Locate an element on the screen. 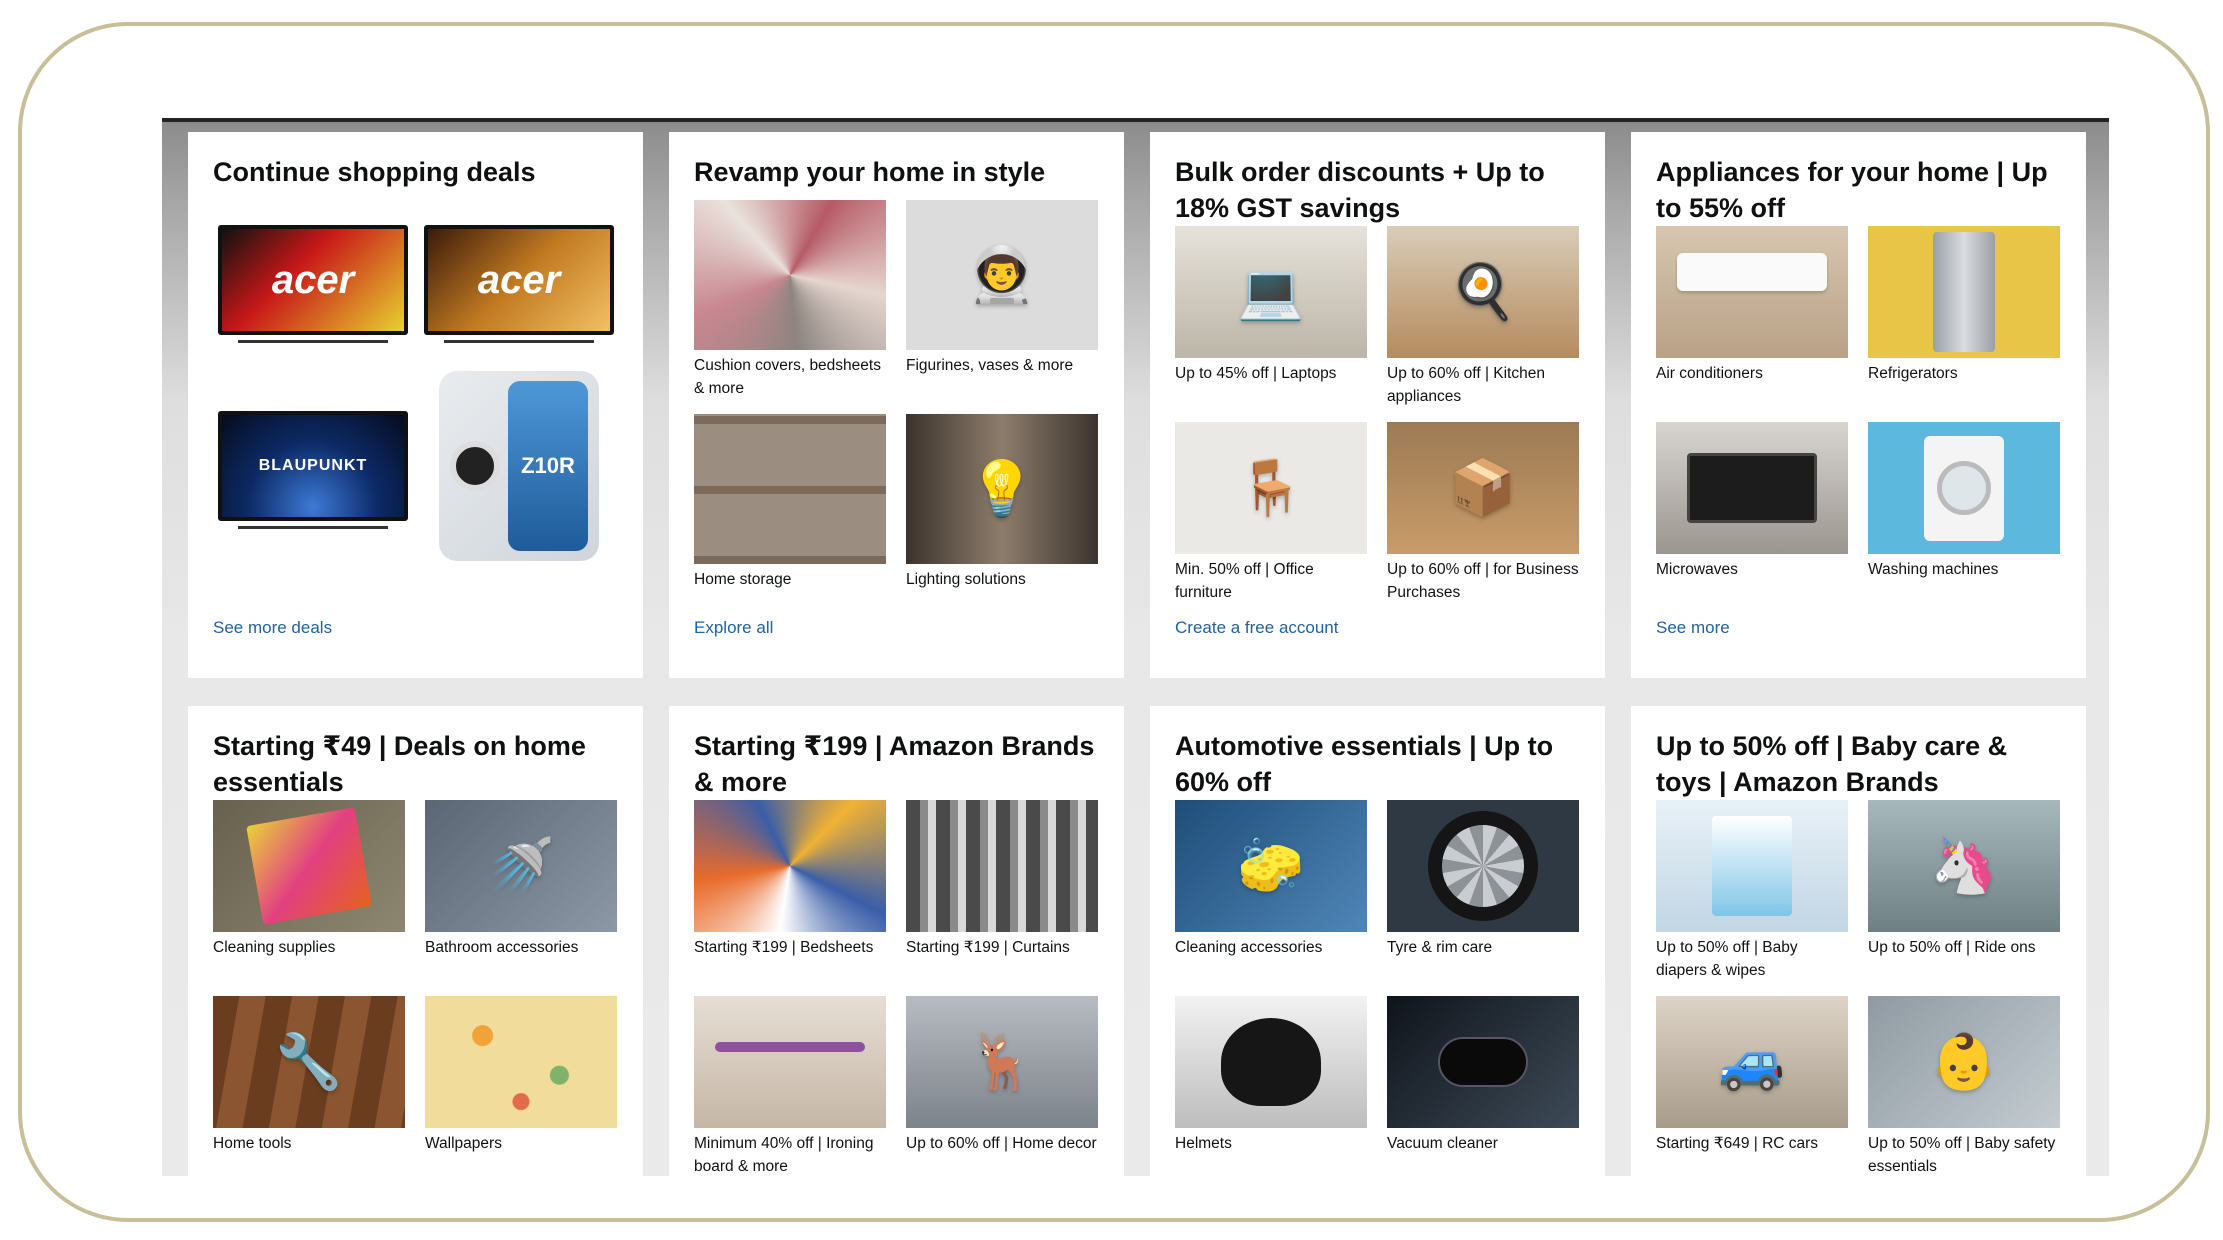 The width and height of the screenshot is (2223, 1240). tile-laptops: 💻 Up to 45% off | Laptops is located at coordinates (1271, 317).